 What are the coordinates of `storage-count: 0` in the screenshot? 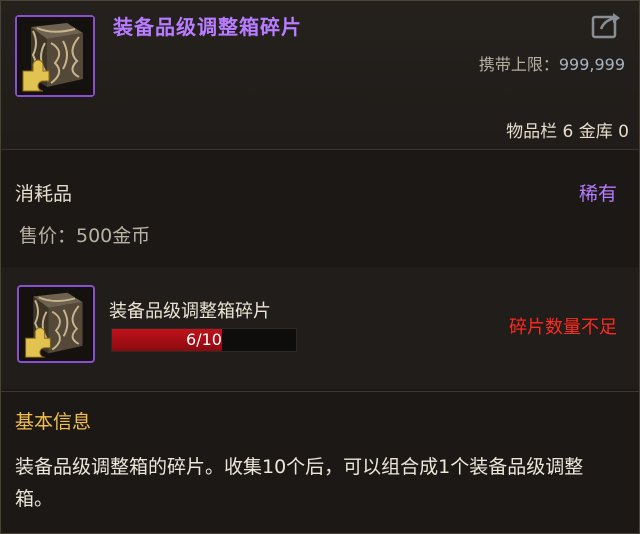 It's located at (623, 132).